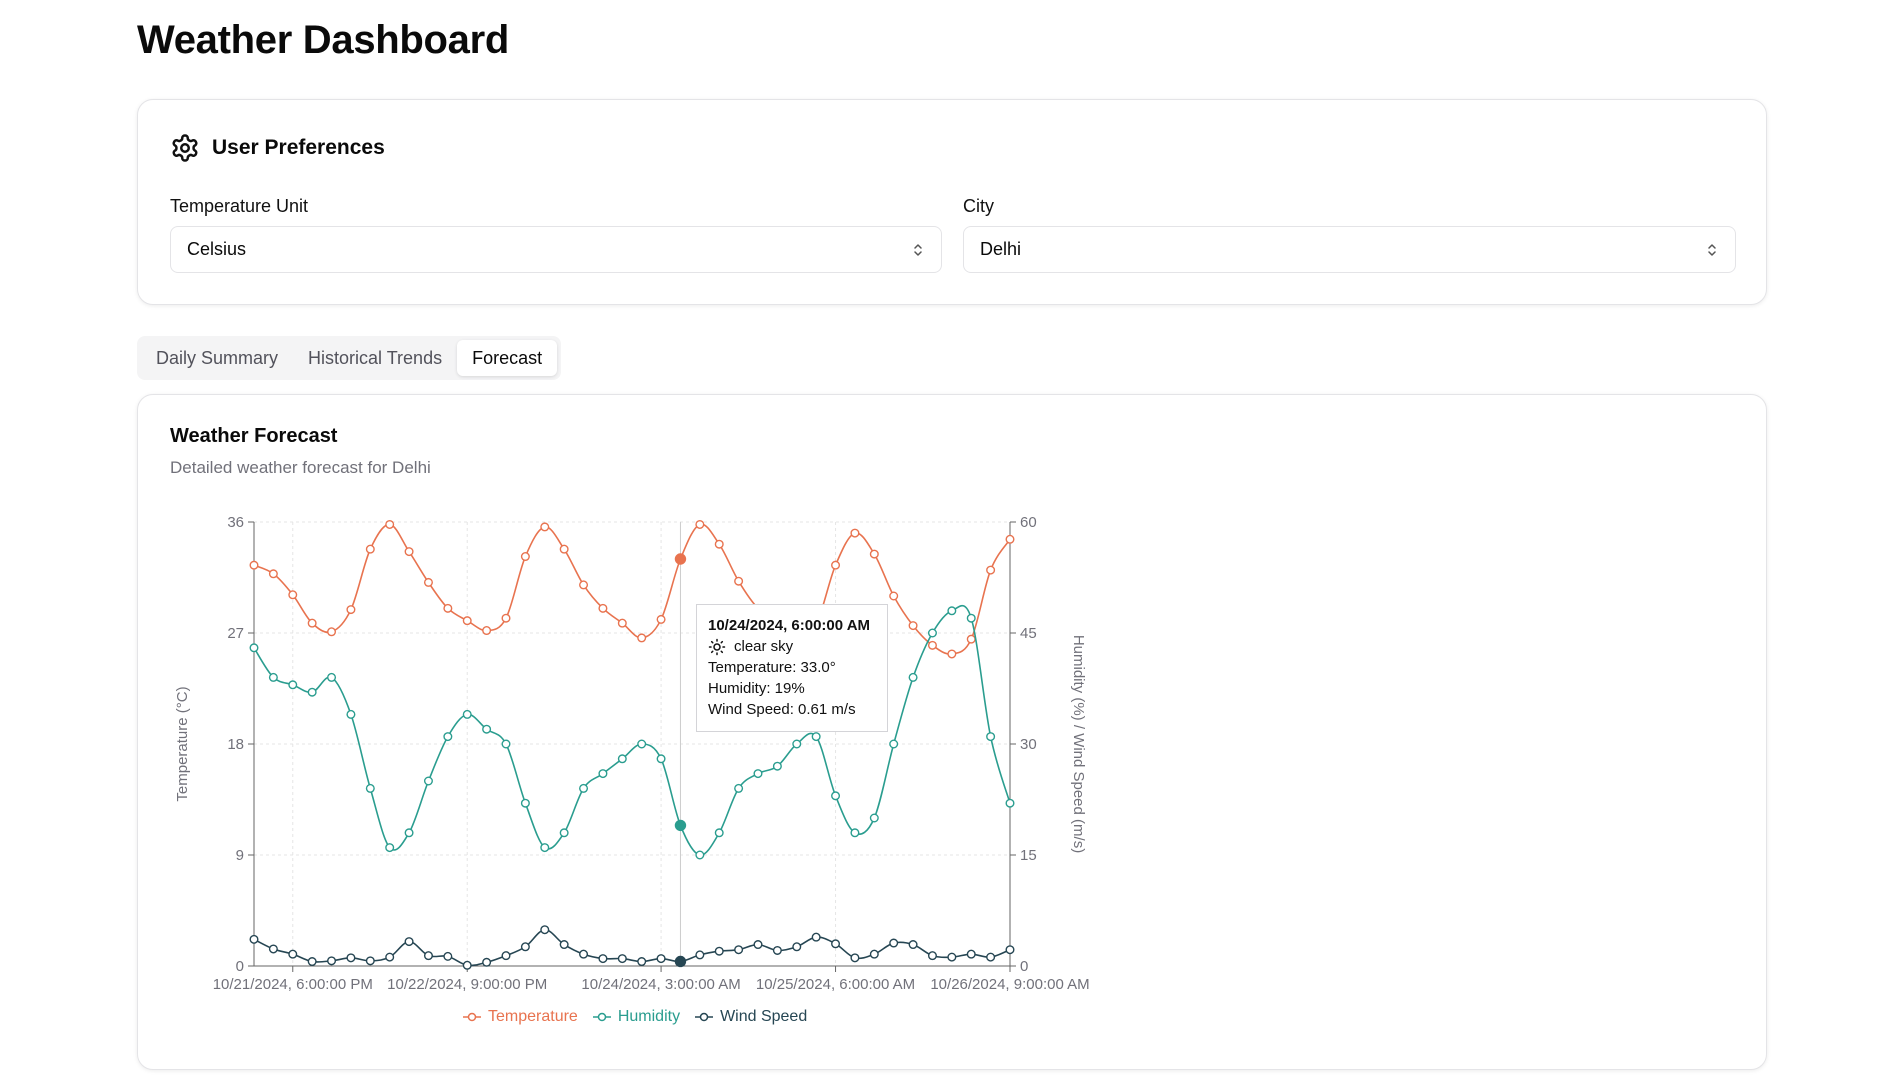  Describe the element at coordinates (750, 1017) in the screenshot. I see `legend-item-wind-speed: Wind Speed` at that location.